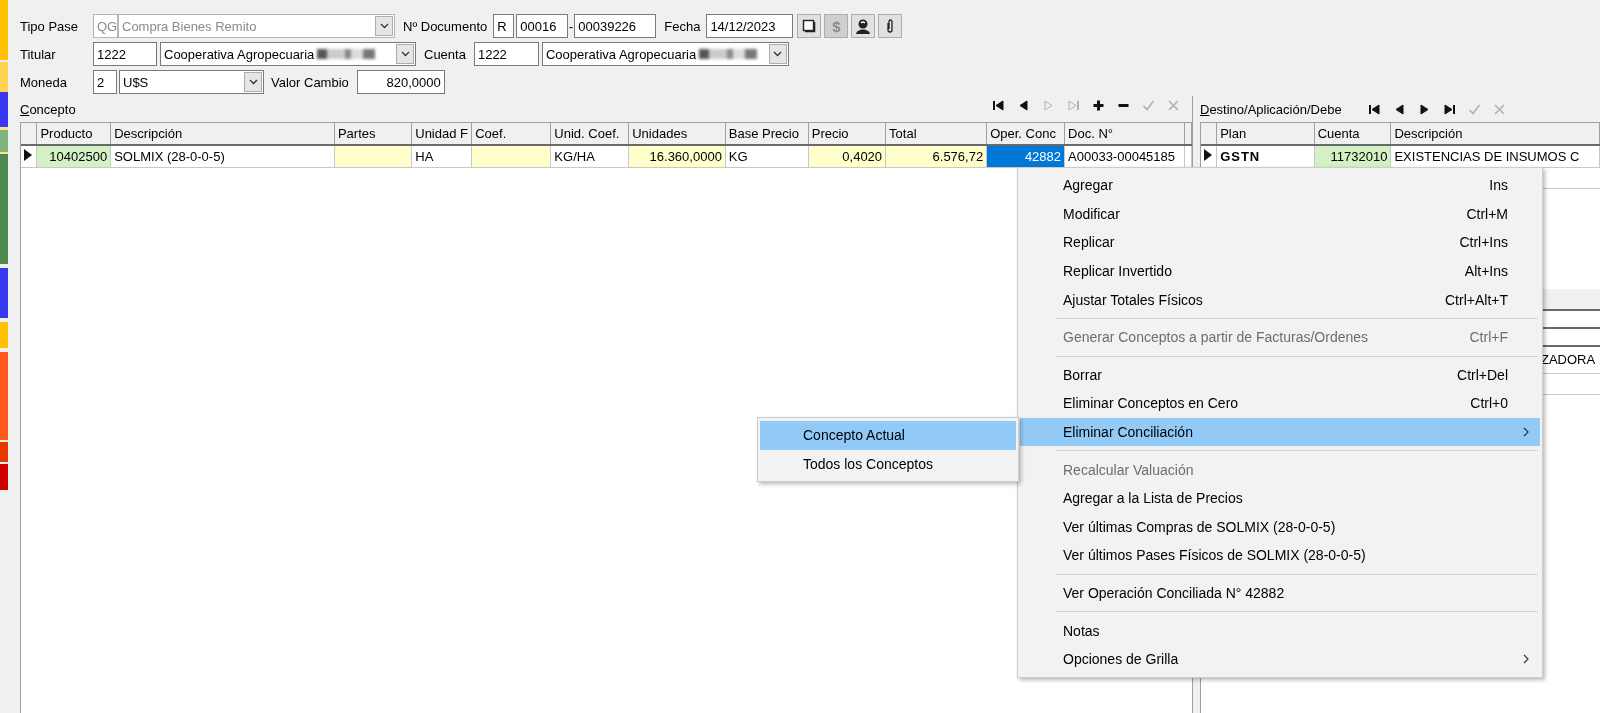 This screenshot has height=713, width=1600. Describe the element at coordinates (511, 134) in the screenshot. I see `column-header: Coef.` at that location.